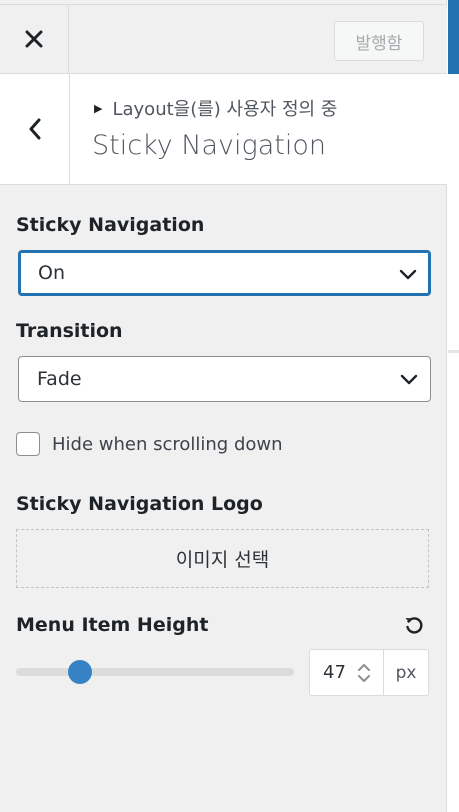  I want to click on publish-button: 발행함, so click(379, 41).